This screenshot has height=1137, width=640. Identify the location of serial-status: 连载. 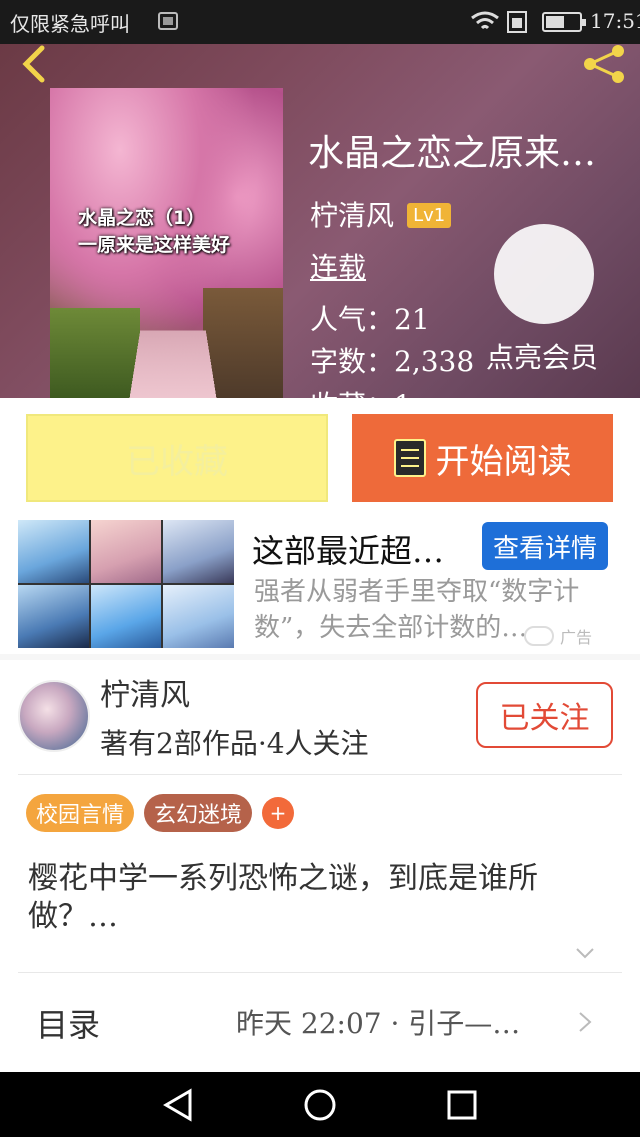
(338, 267).